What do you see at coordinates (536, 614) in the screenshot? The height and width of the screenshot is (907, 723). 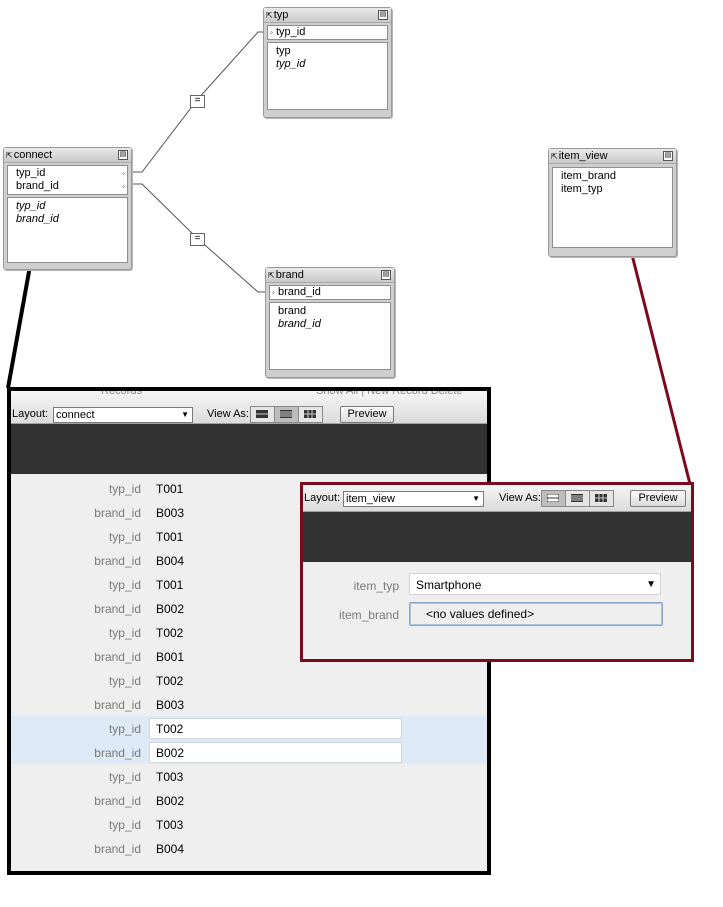 I see `item-brand-field: <no values defined>` at bounding box center [536, 614].